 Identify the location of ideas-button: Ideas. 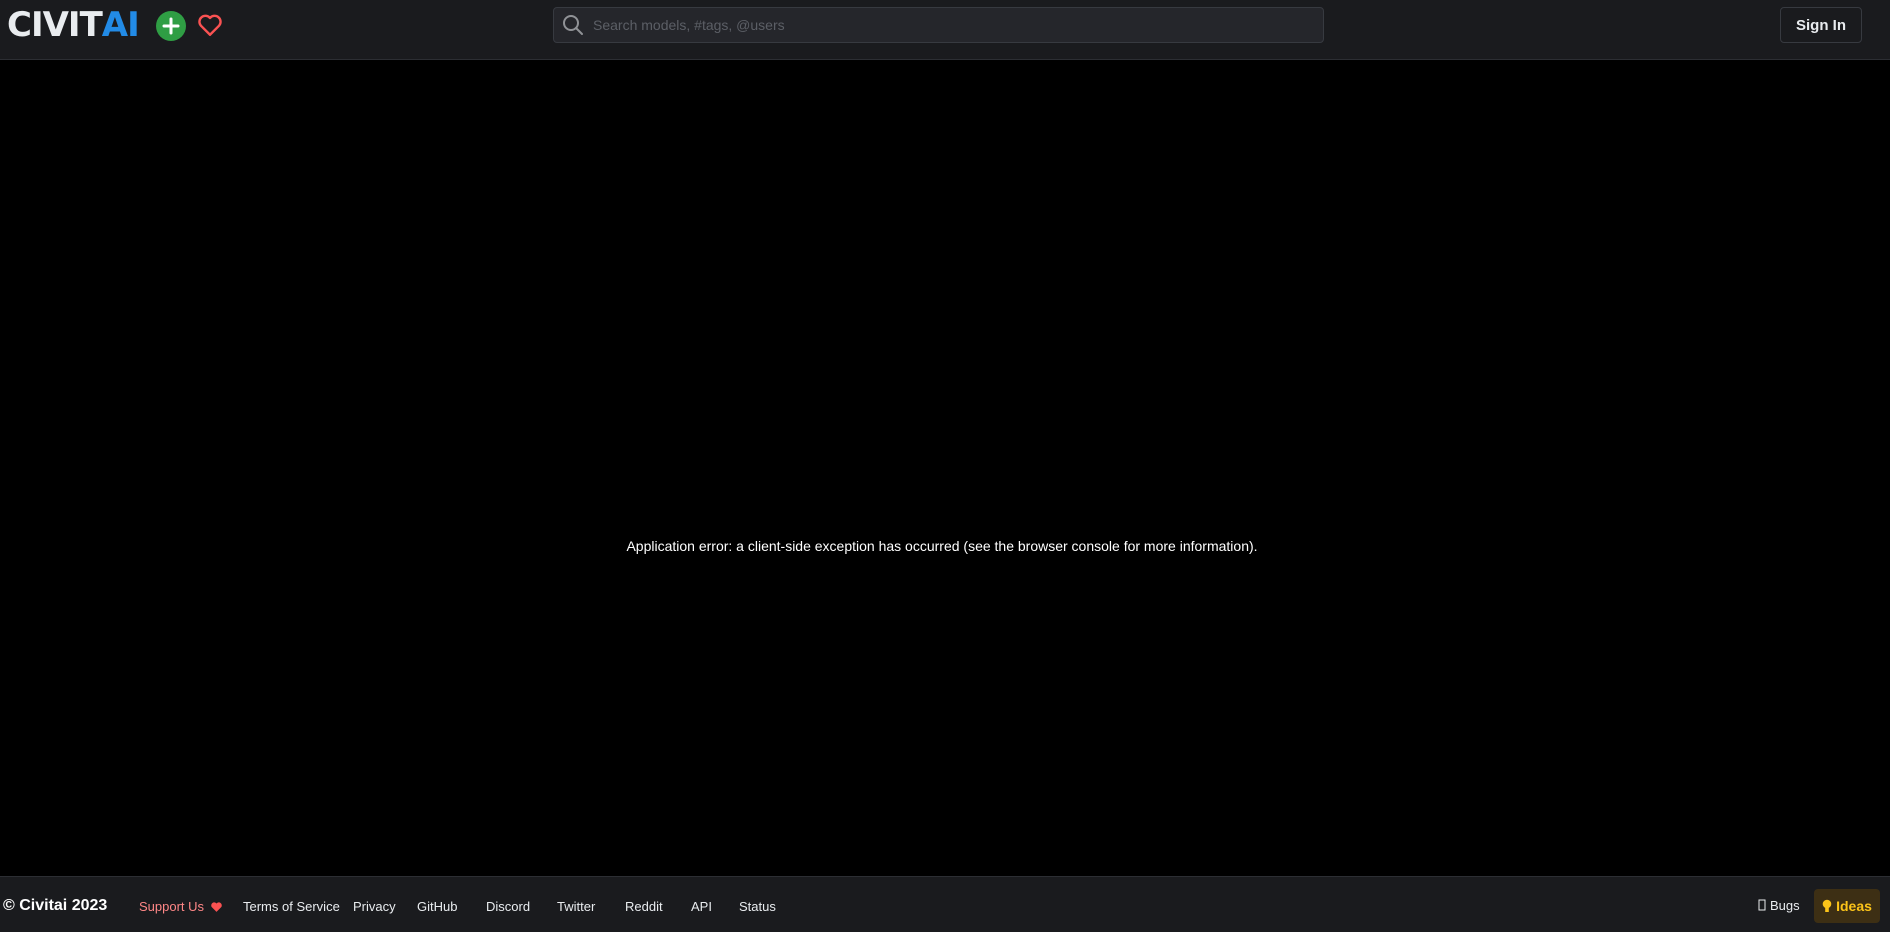
(1847, 906).